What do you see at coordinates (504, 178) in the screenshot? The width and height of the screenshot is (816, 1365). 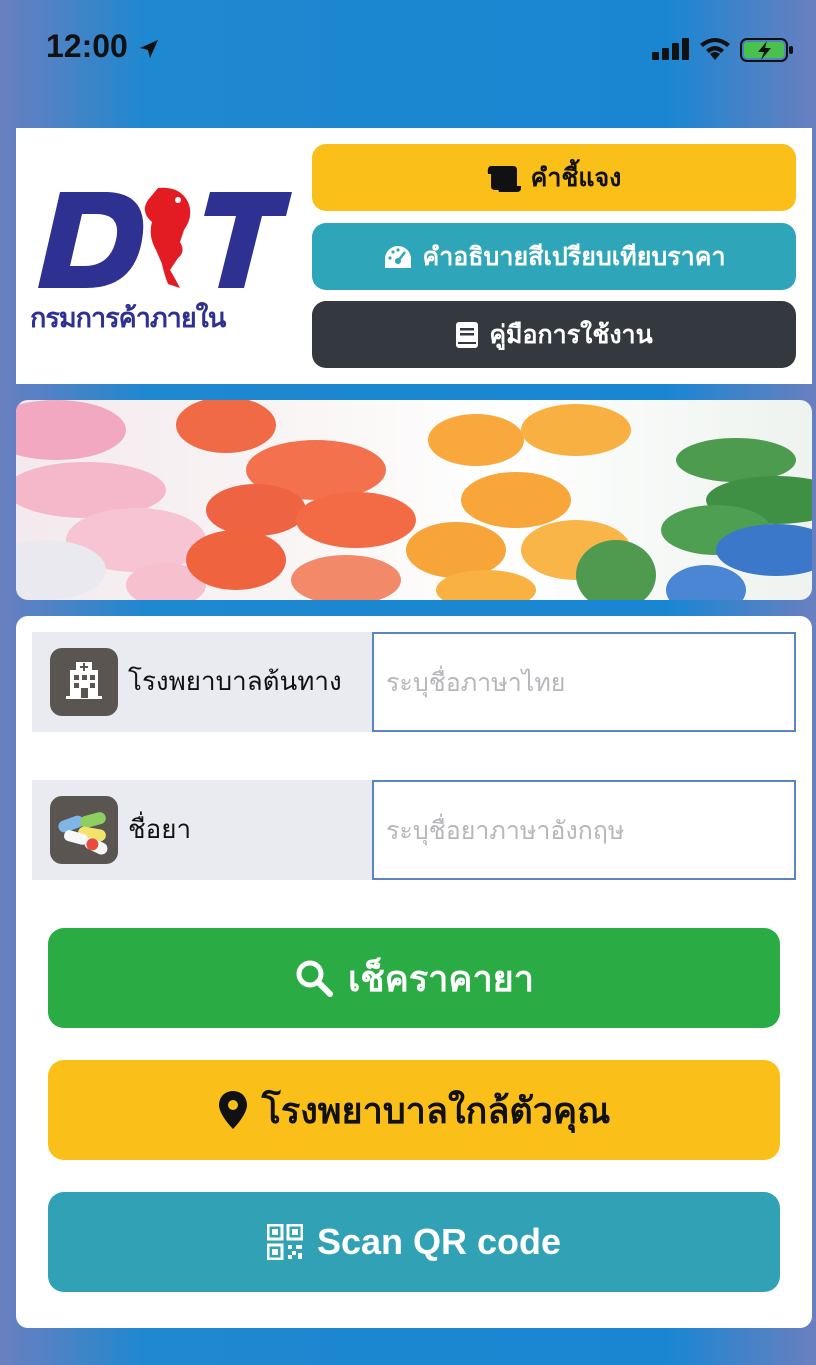 I see `scroll-icon` at bounding box center [504, 178].